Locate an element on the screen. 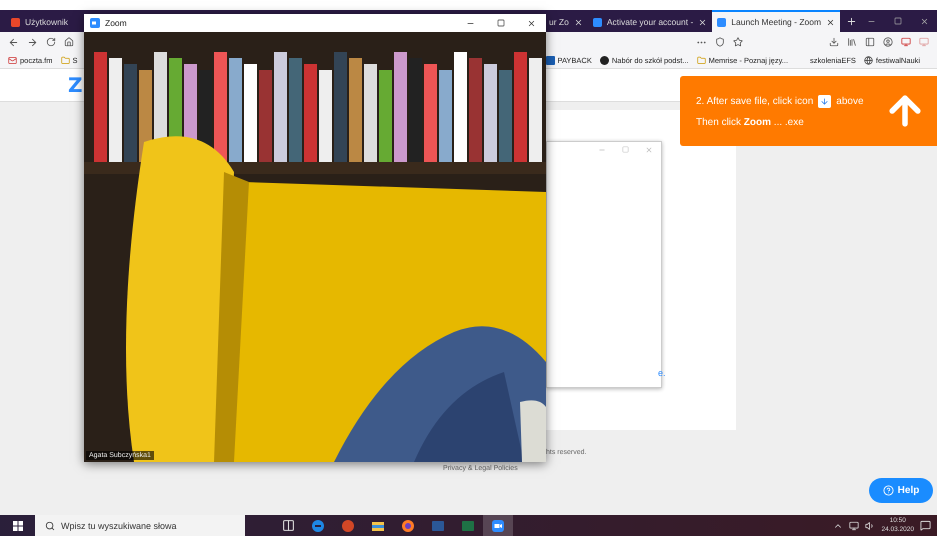  browser-icon is located at coordinates (318, 525).